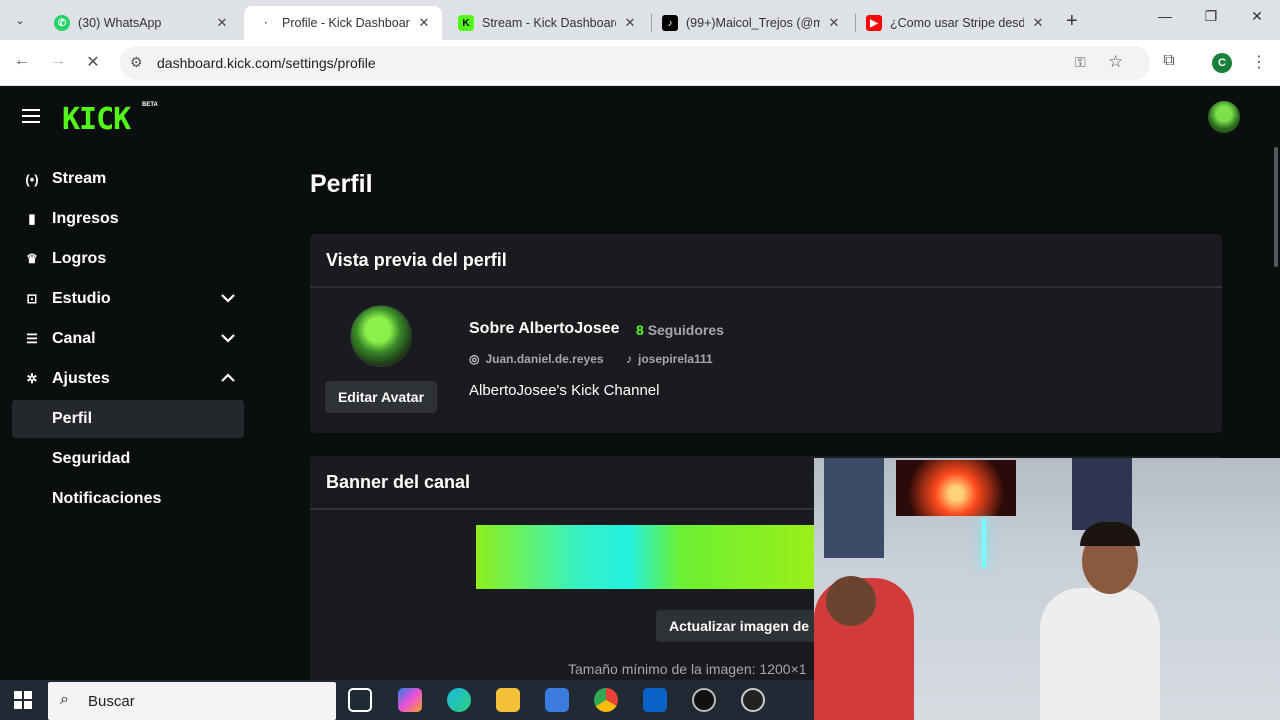 The height and width of the screenshot is (720, 1280). I want to click on tab-profile-kick: · Profile - Kick Dashboard ✕, so click(343, 23).